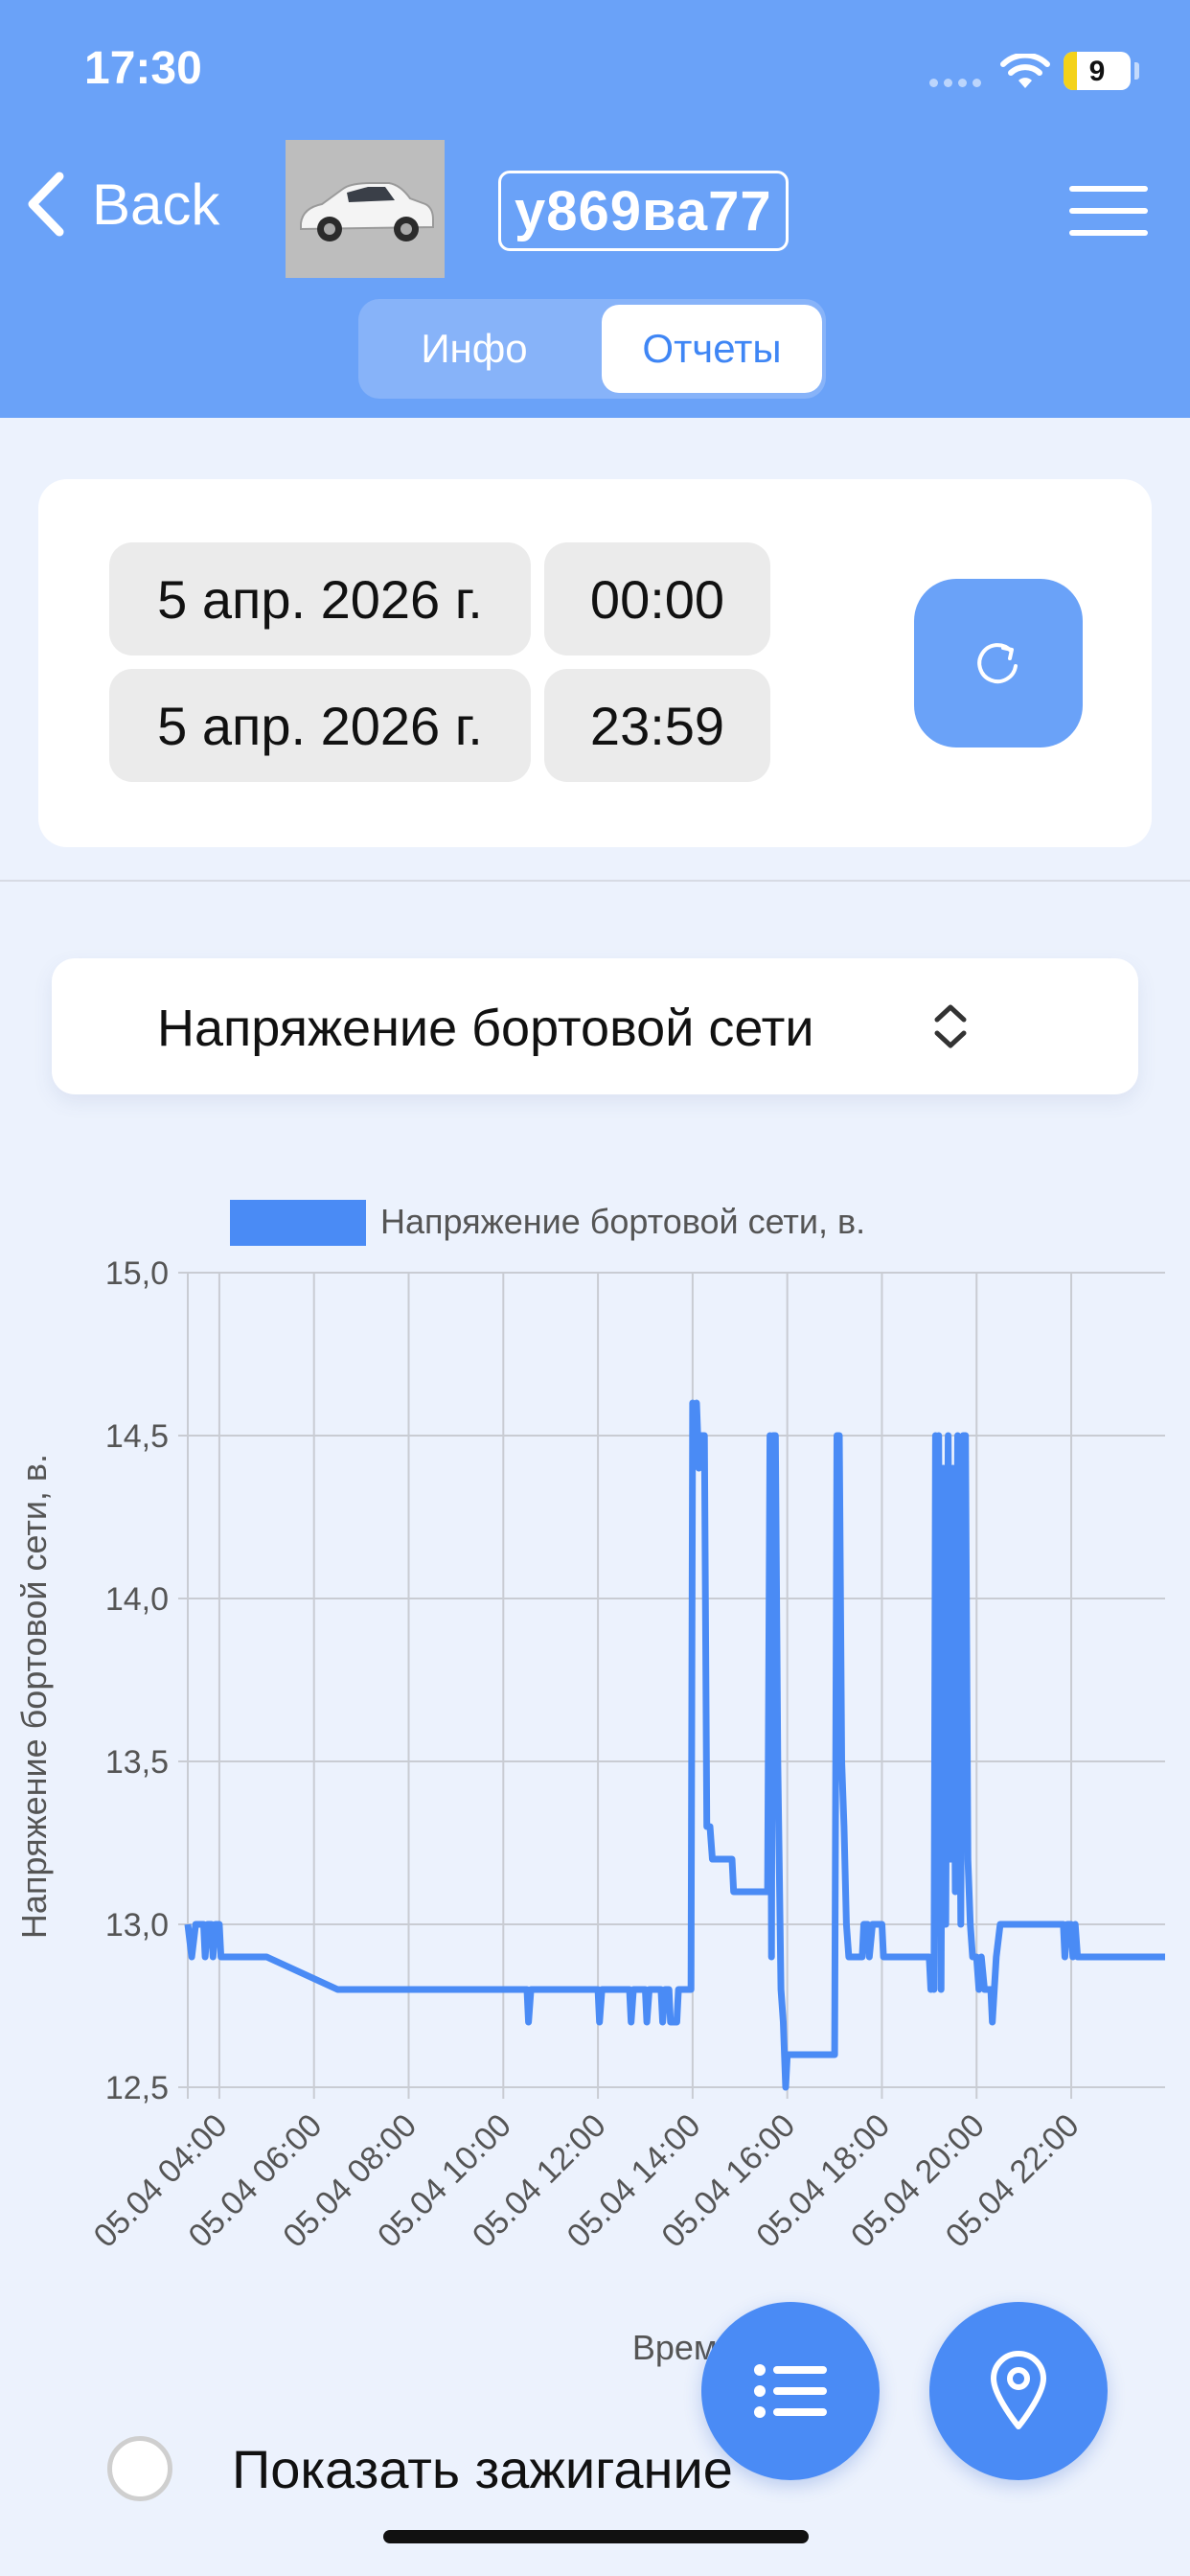 Image resolution: width=1190 pixels, height=2576 pixels. I want to click on ignition-radio, so click(140, 2468).